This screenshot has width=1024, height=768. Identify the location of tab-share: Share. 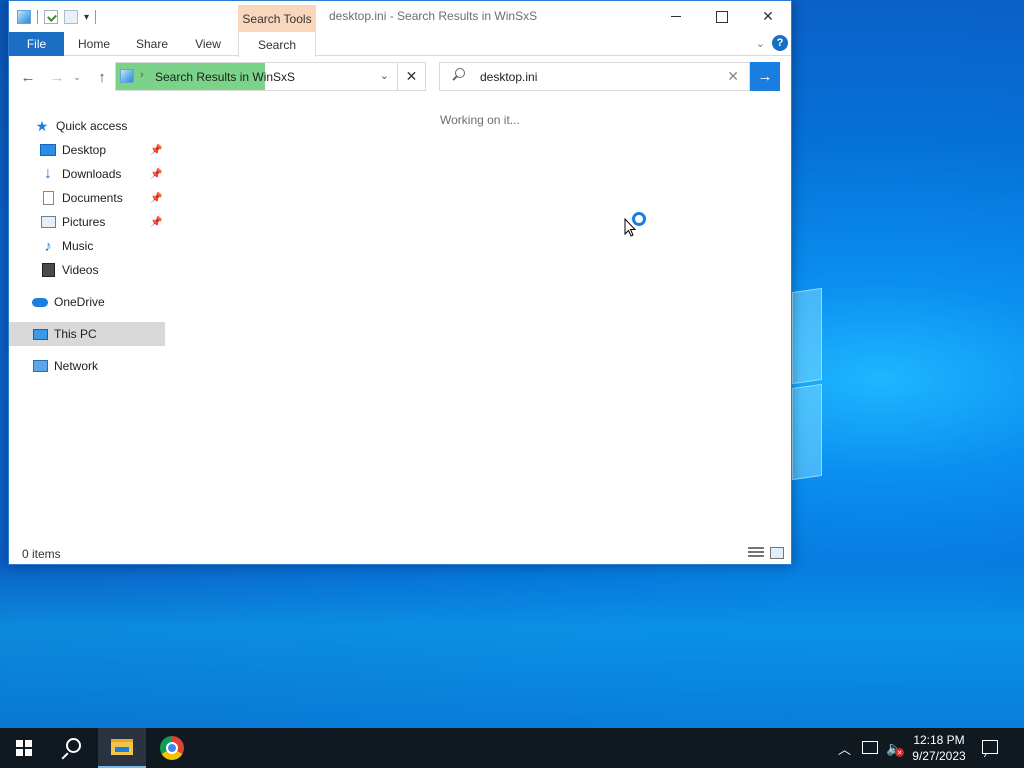
(152, 44).